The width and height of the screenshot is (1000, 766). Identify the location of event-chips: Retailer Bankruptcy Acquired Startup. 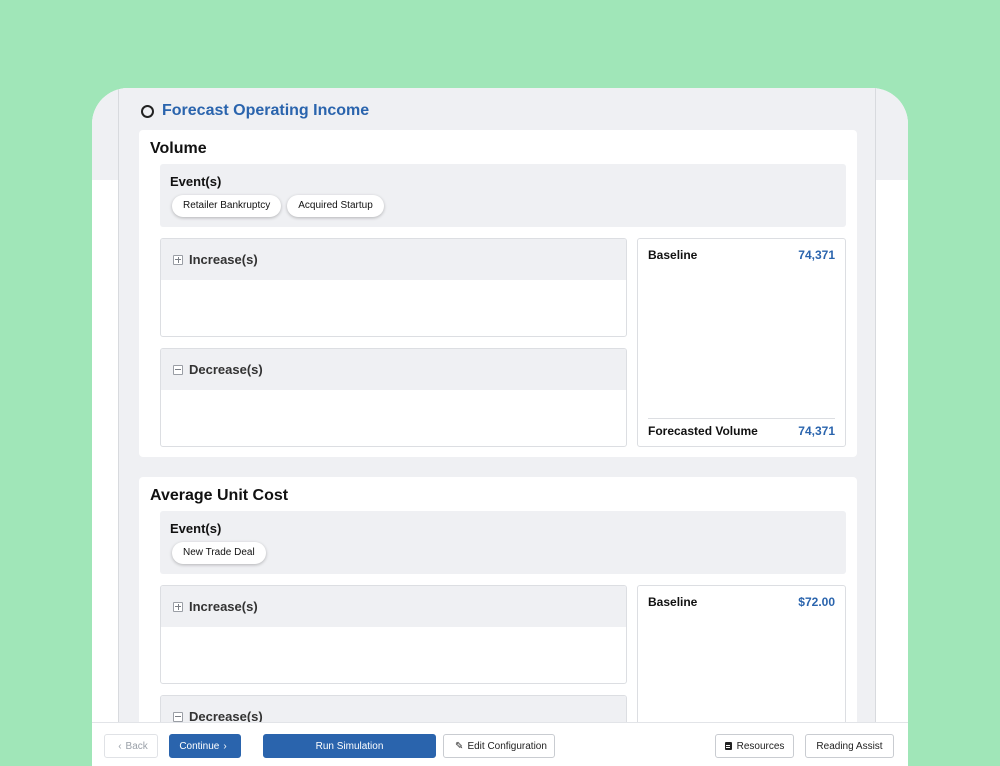
(278, 206).